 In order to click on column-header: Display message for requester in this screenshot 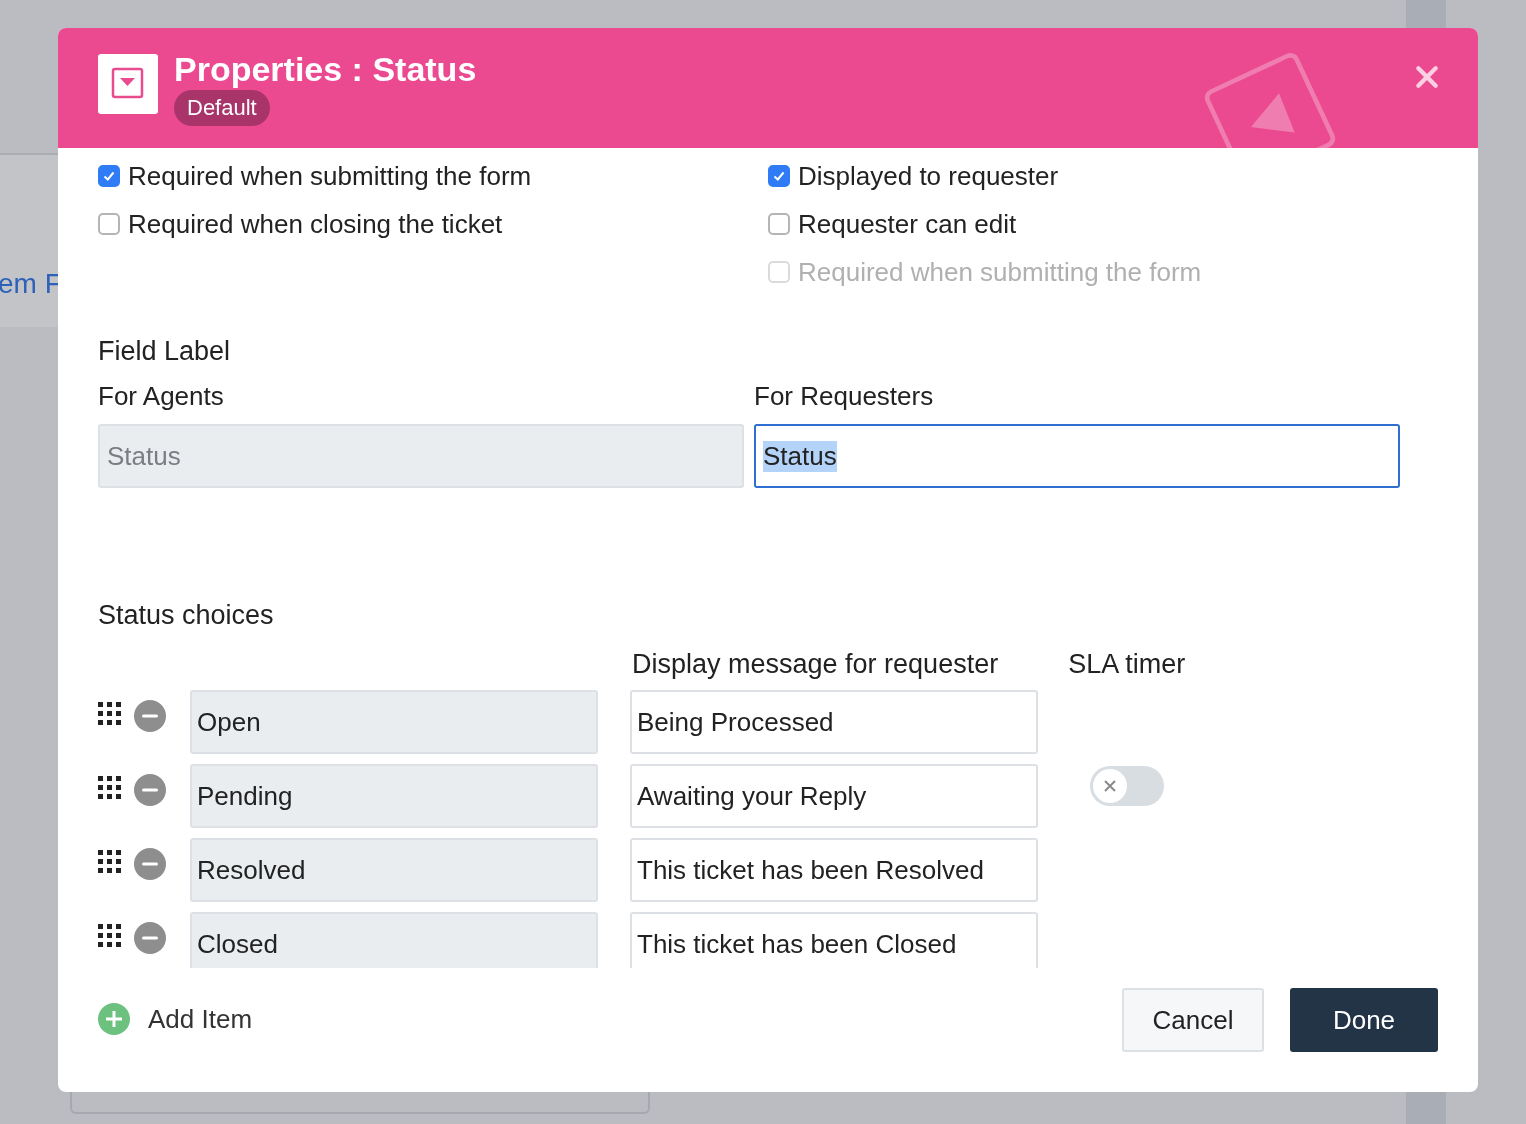, I will do `click(815, 664)`.